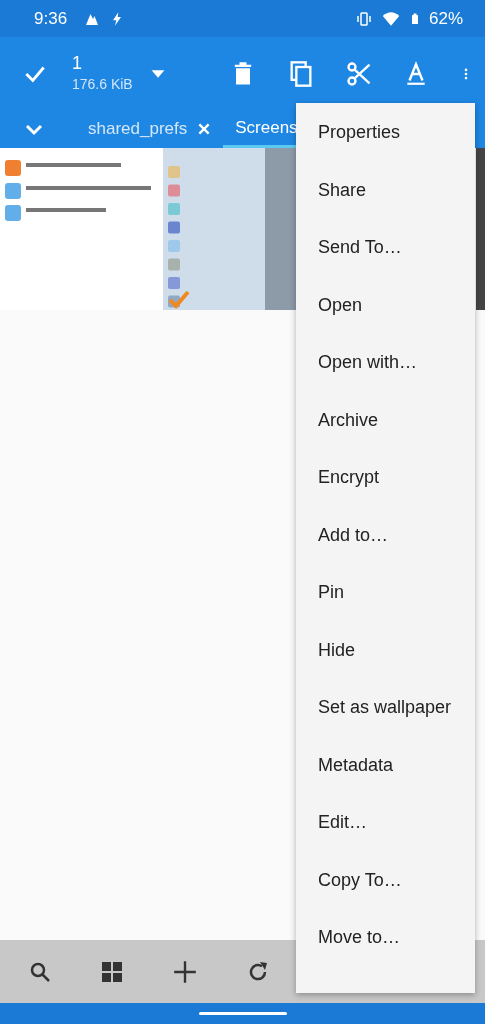 The width and height of the screenshot is (485, 1024). What do you see at coordinates (77, 63) in the screenshot?
I see `selection-count: 1` at bounding box center [77, 63].